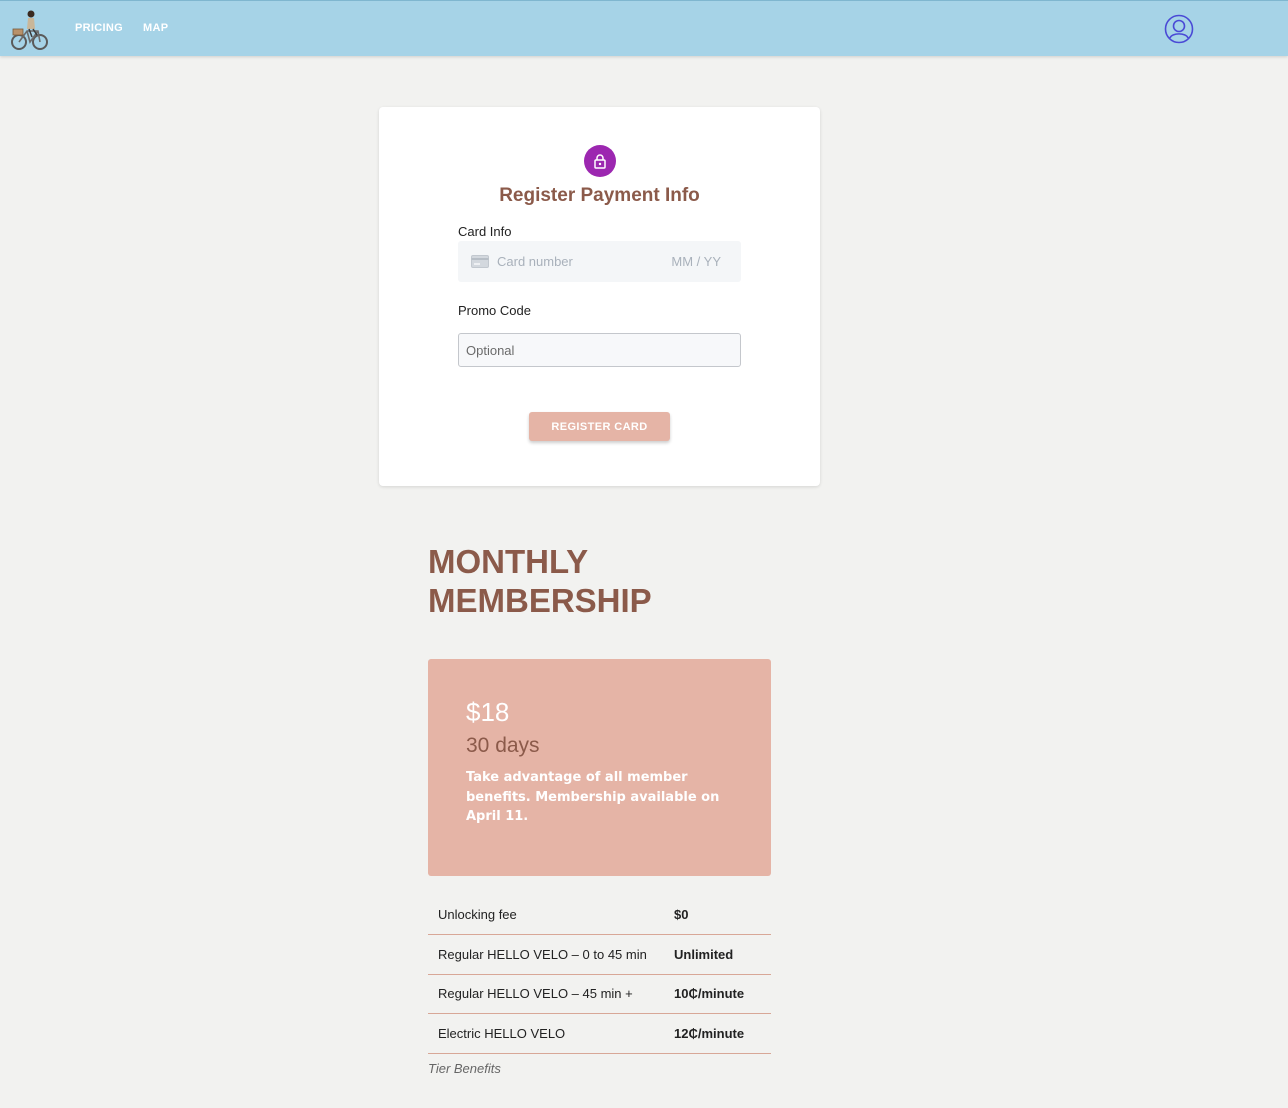 The width and height of the screenshot is (1288, 1108). Describe the element at coordinates (551, 994) in the screenshot. I see `benefit-name: Regular HELLO VELO – 45 min +` at that location.